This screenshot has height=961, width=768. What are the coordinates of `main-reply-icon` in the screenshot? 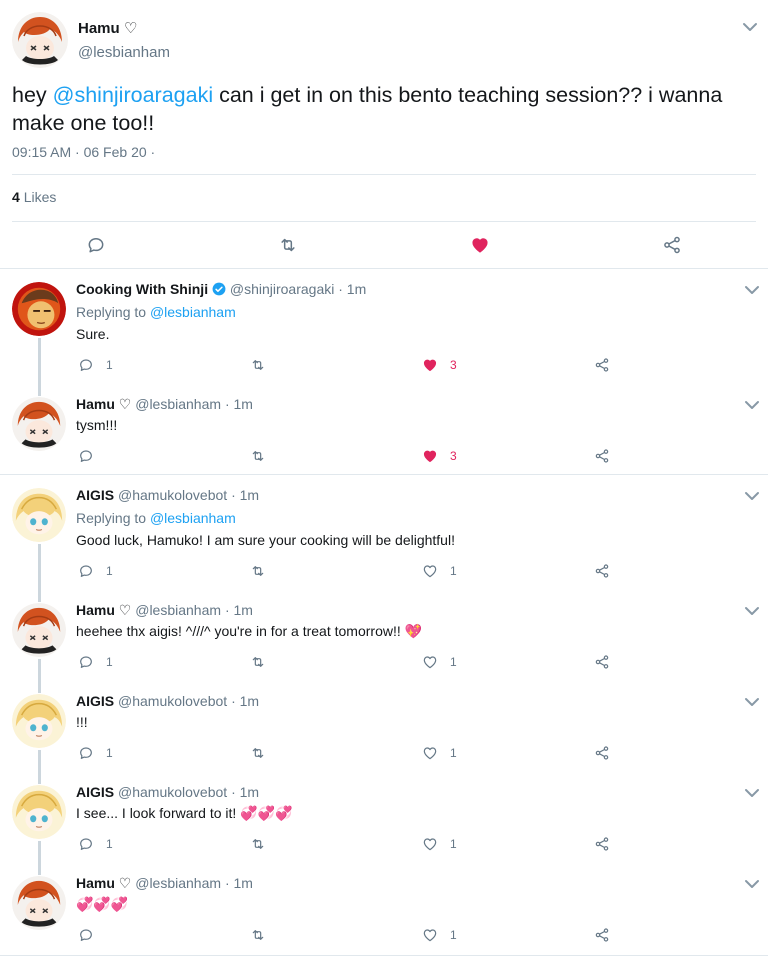 It's located at (96, 245).